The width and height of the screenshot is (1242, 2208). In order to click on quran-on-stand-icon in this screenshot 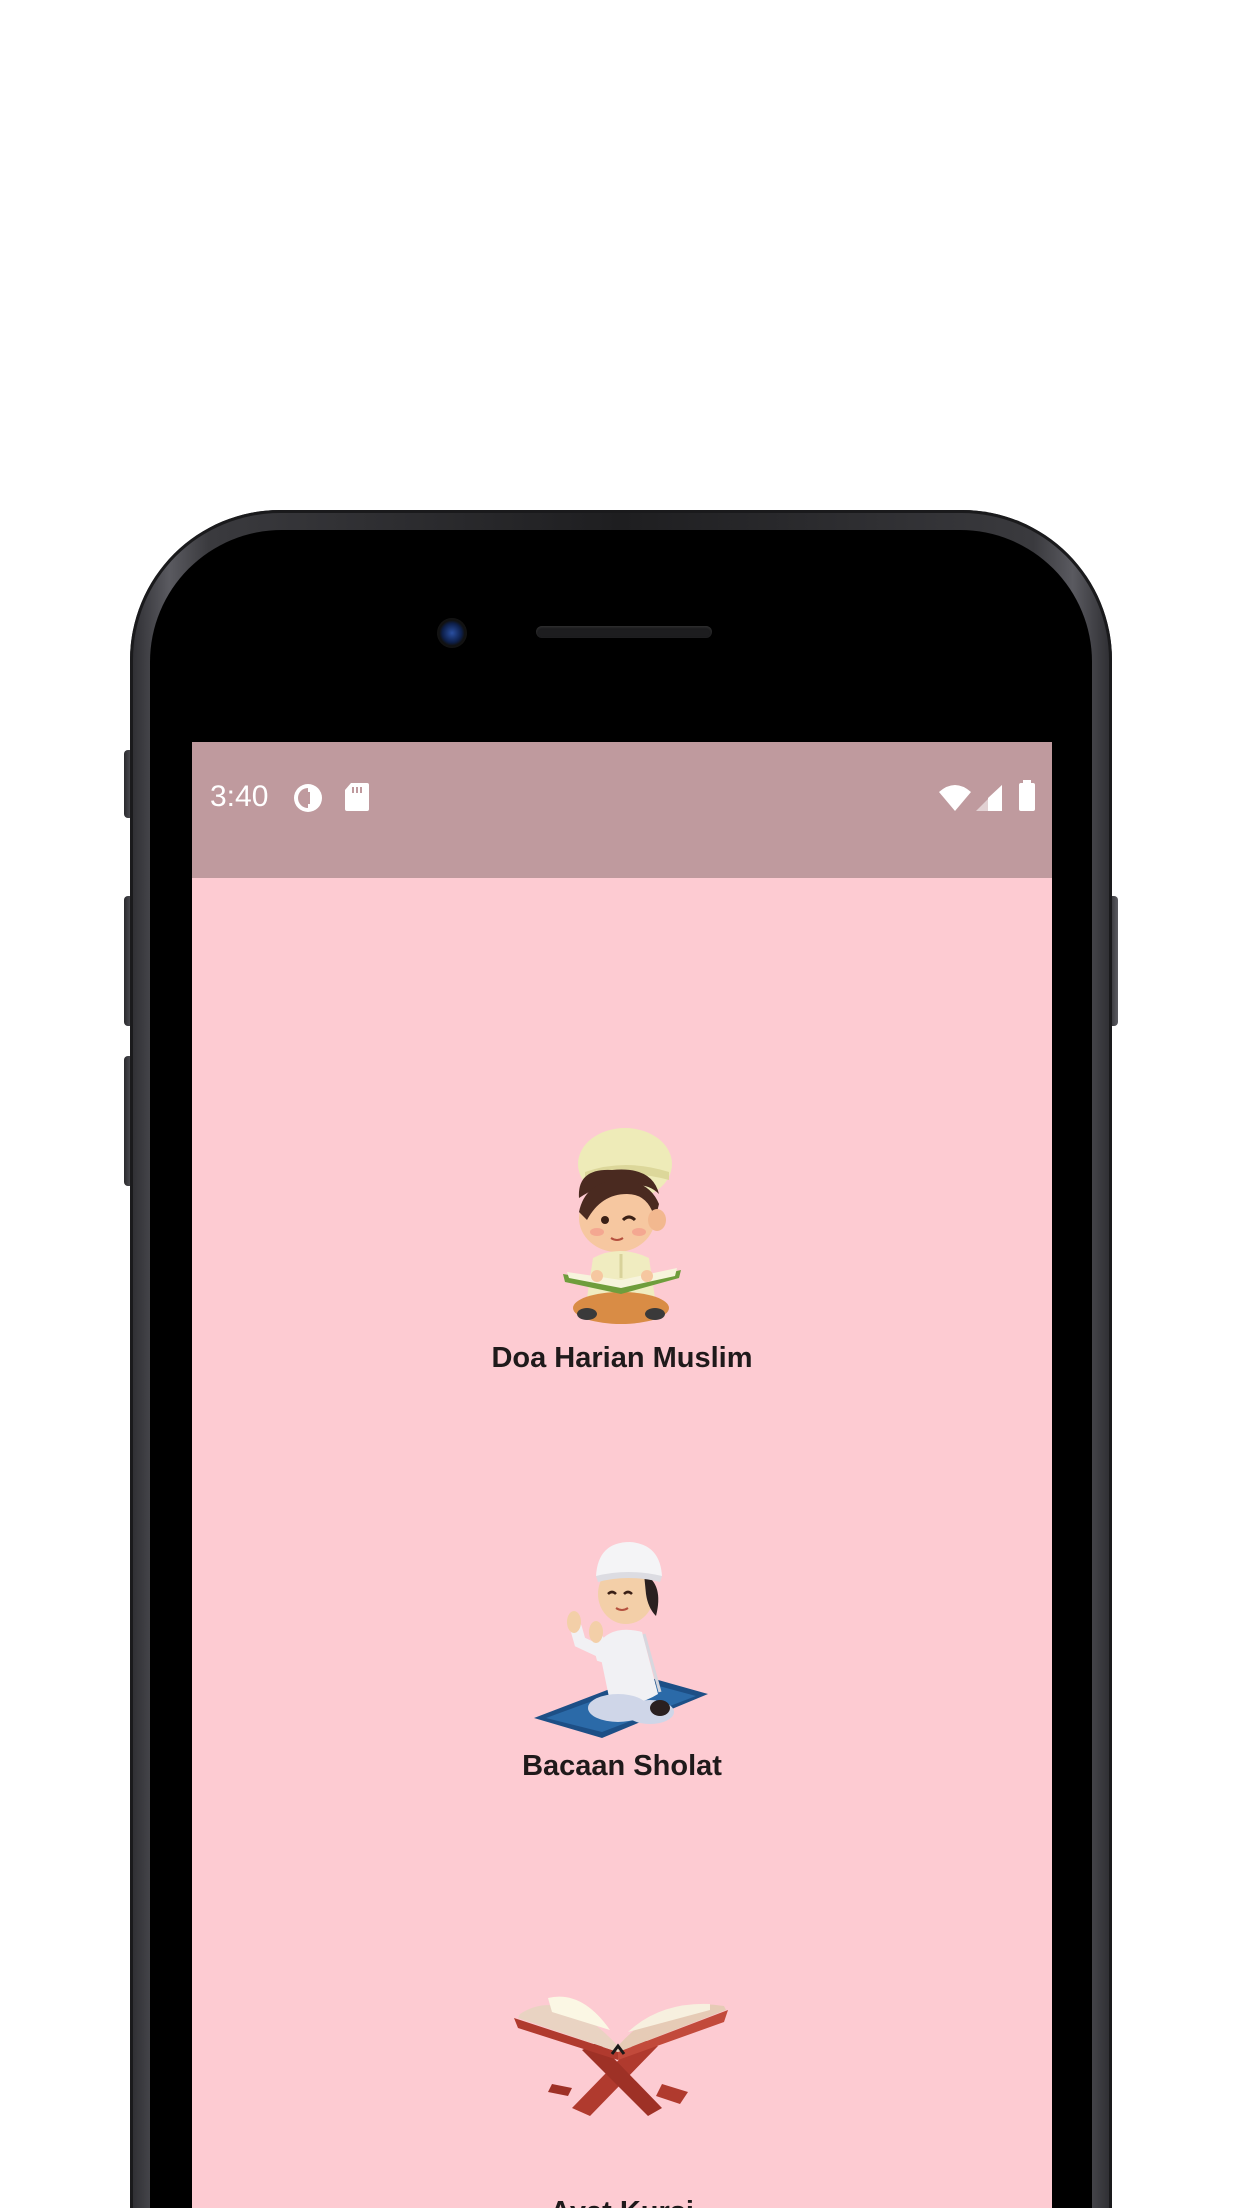, I will do `click(621, 2056)`.